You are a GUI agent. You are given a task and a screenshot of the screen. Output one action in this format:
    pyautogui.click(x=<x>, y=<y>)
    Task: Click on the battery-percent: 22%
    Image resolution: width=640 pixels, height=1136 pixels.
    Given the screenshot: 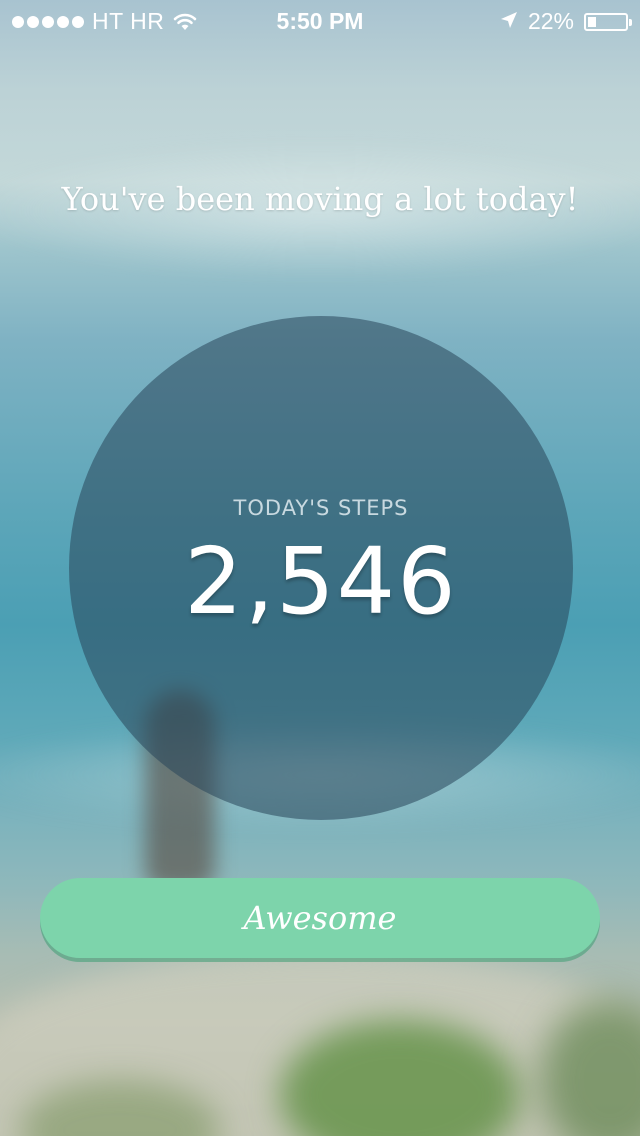 What is the action you would take?
    pyautogui.click(x=550, y=21)
    